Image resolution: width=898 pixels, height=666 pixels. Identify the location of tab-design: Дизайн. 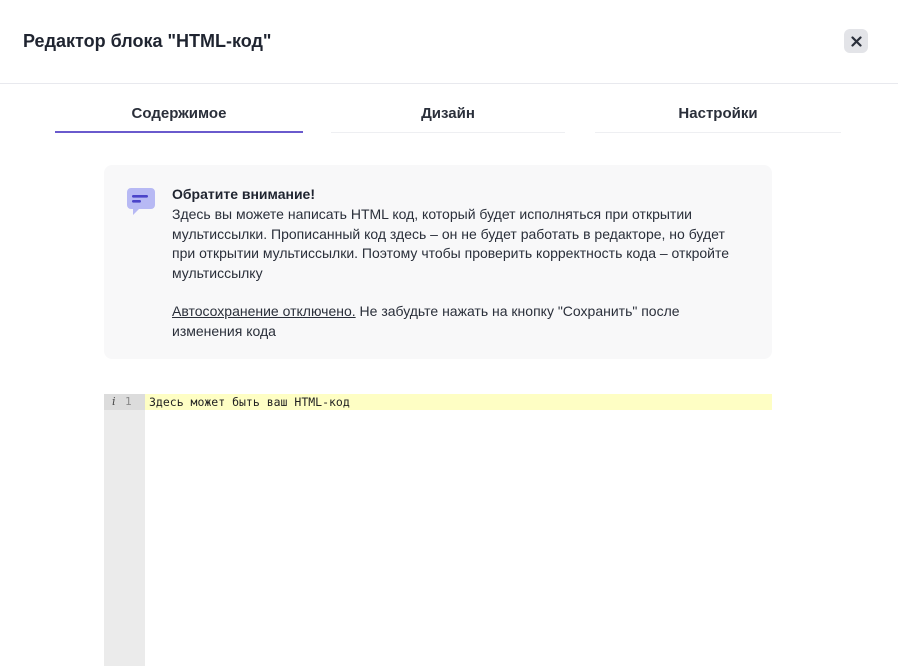
(448, 118).